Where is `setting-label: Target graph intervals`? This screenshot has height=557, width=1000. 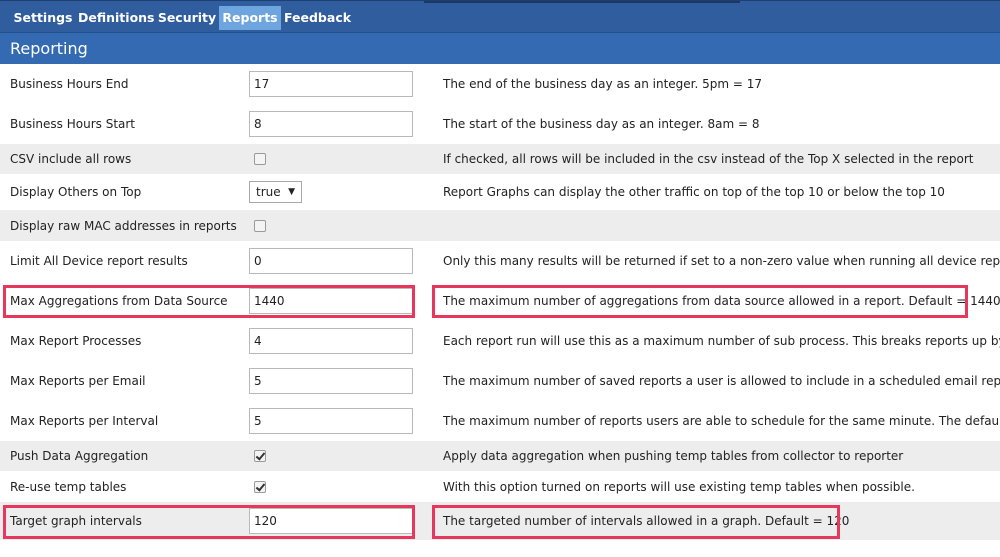
setting-label: Target graph intervals is located at coordinates (76, 521).